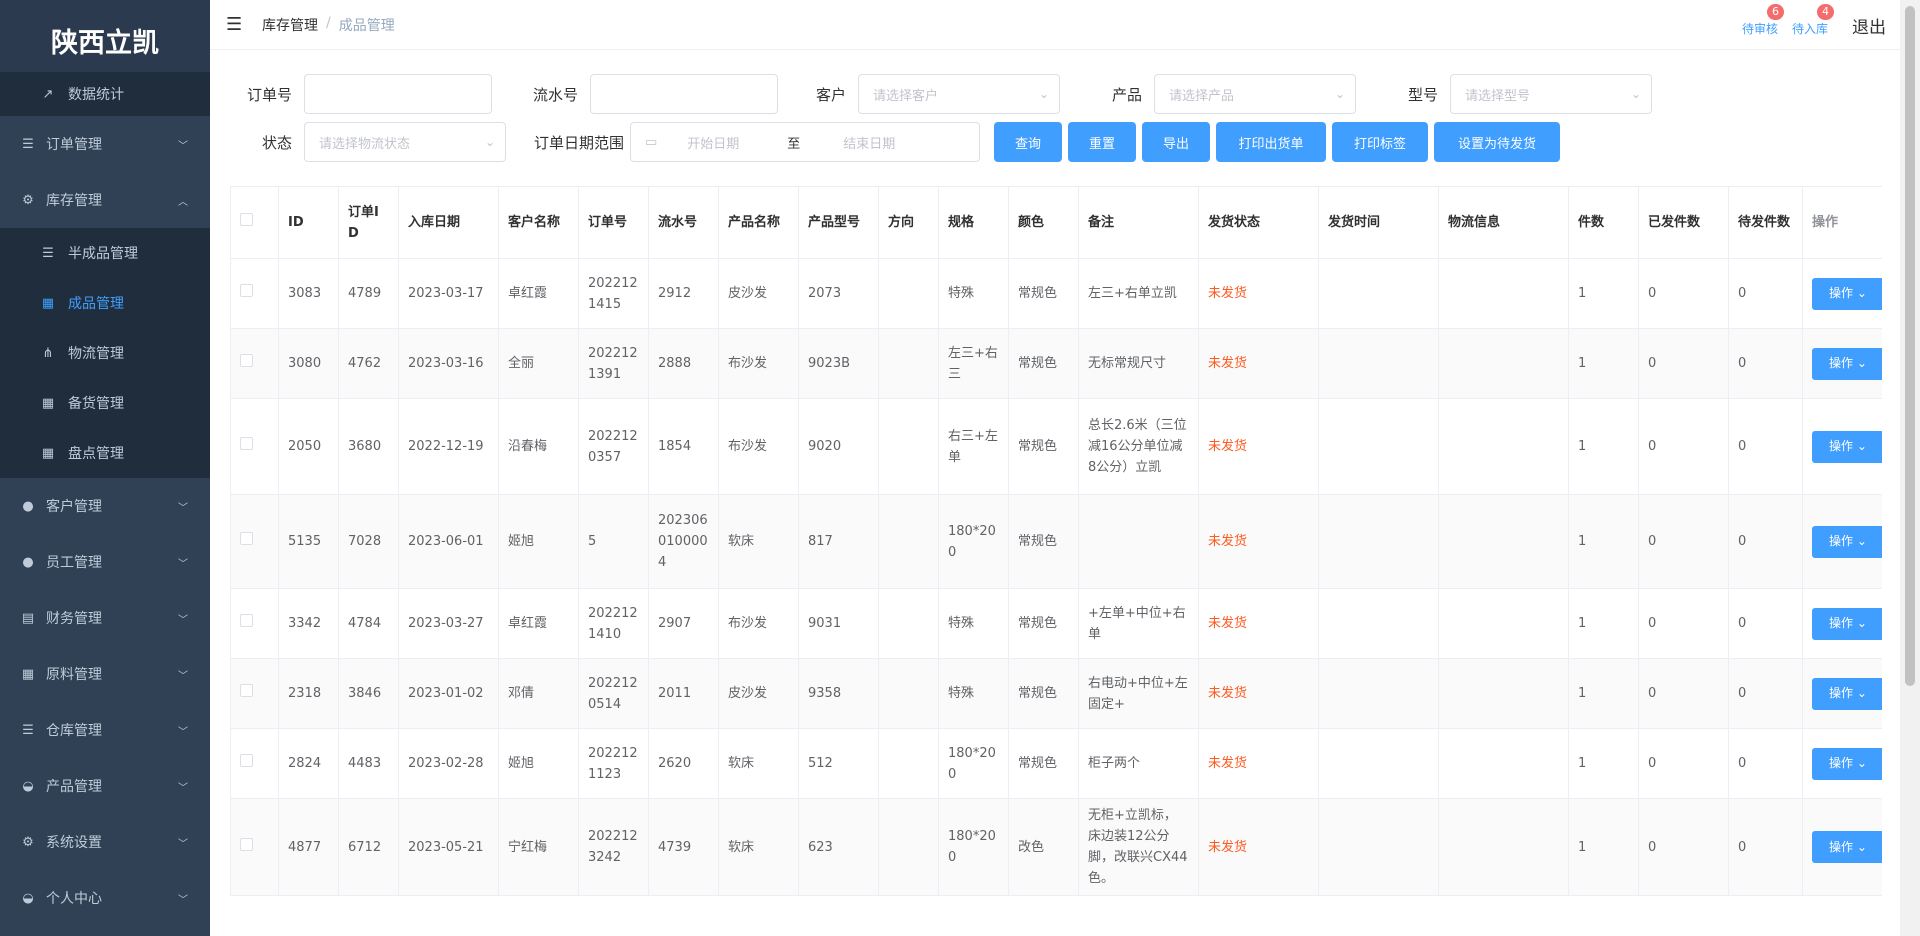 The height and width of the screenshot is (936, 1920). What do you see at coordinates (1763, 20) in the screenshot?
I see `pending-review-link: 待审核 6` at bounding box center [1763, 20].